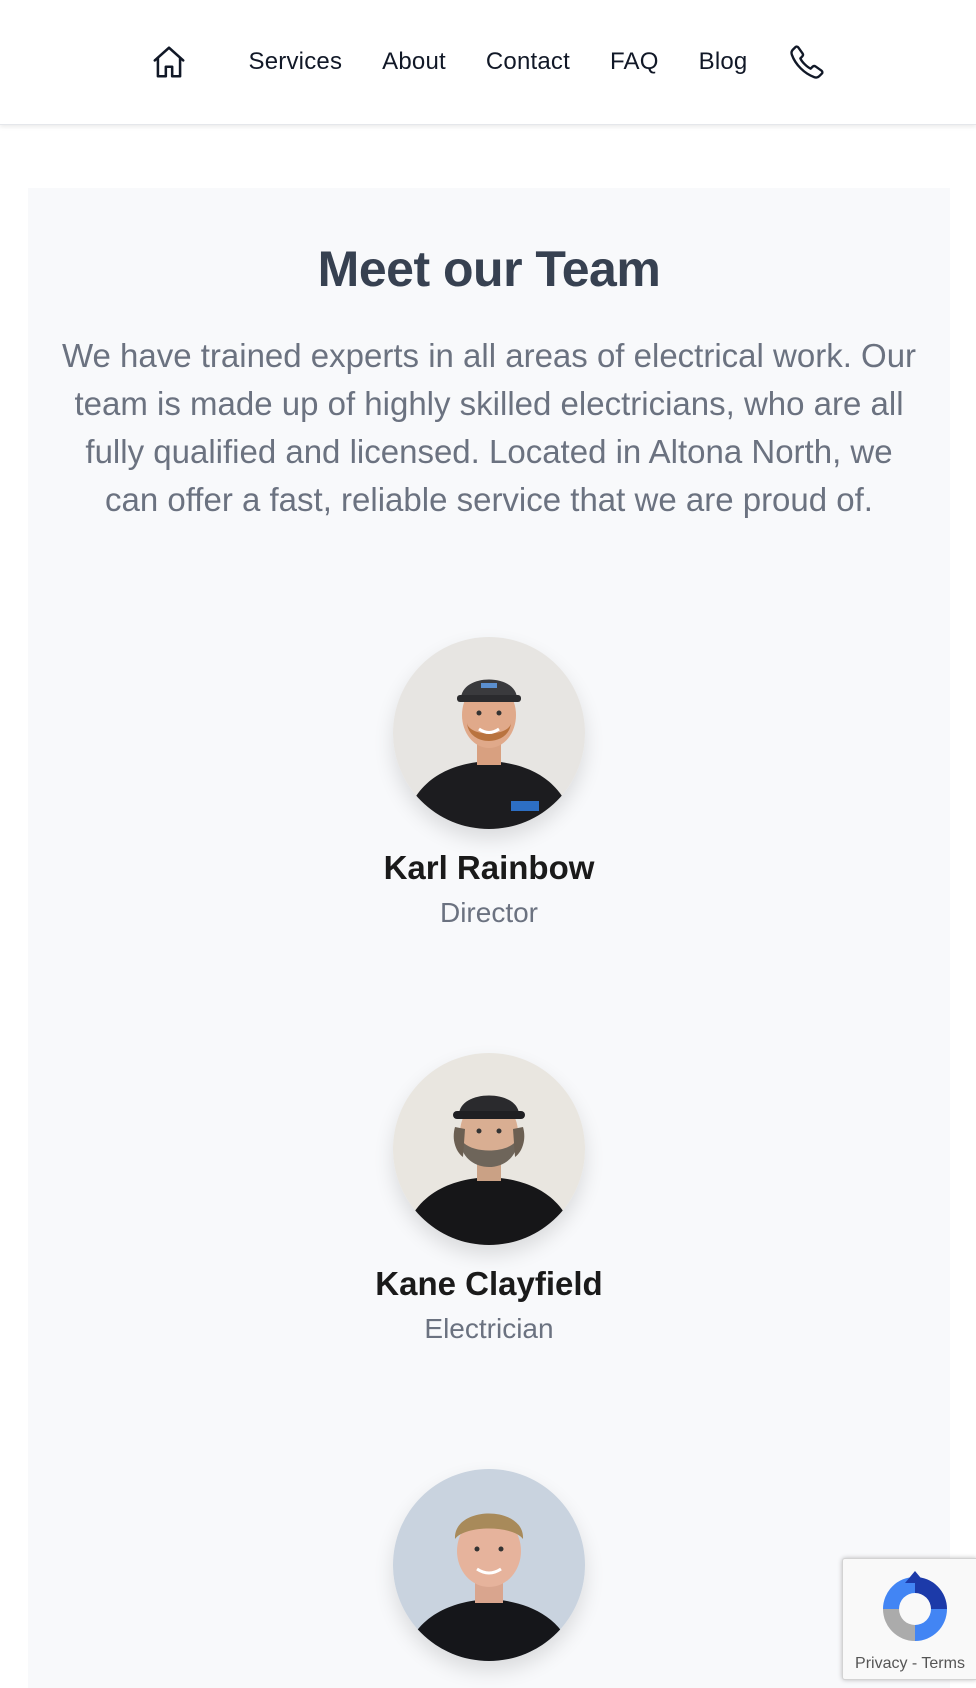  Describe the element at coordinates (489, 867) in the screenshot. I see `member-name: Karl Rainbow` at that location.